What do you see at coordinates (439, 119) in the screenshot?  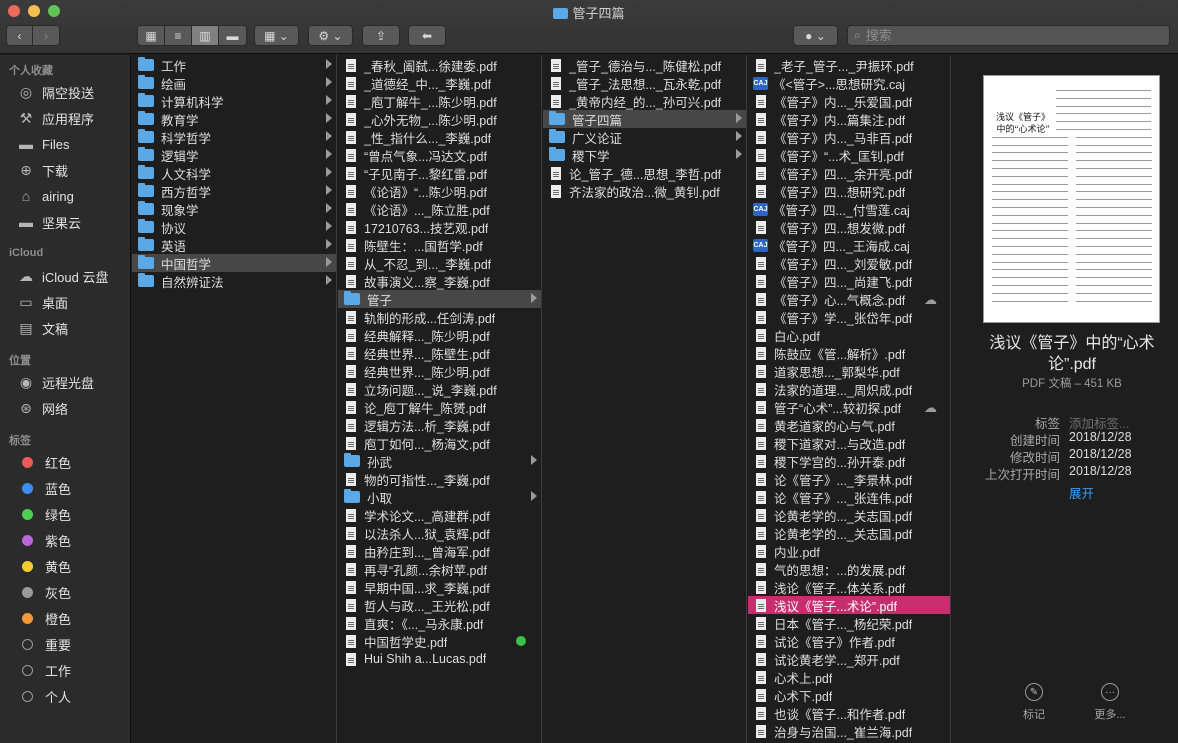 I see `file-row: _心外无物_...陈少明.pdf` at bounding box center [439, 119].